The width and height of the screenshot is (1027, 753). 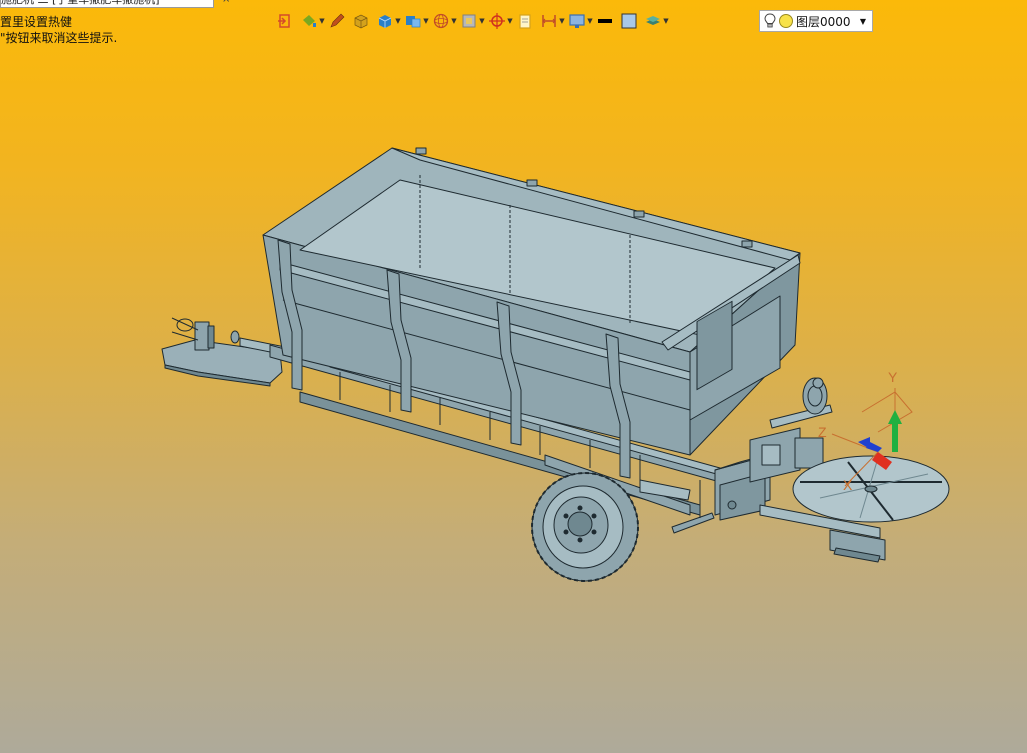 What do you see at coordinates (822, 432) in the screenshot?
I see `z-axis-label: Z` at bounding box center [822, 432].